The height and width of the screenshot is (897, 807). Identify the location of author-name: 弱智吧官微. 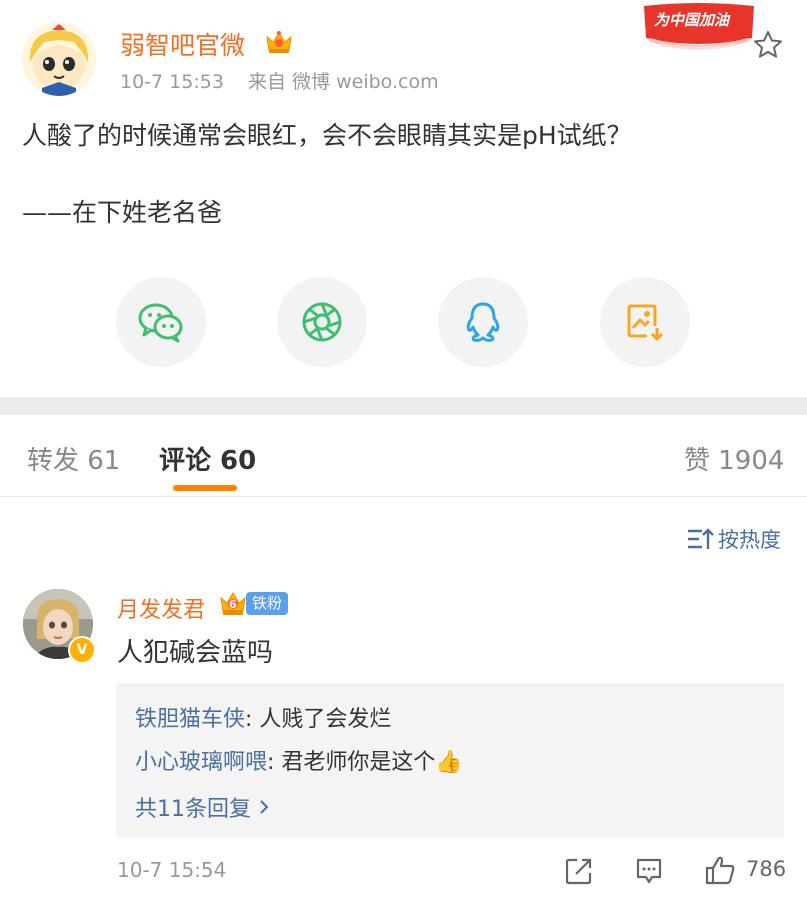
(182, 44).